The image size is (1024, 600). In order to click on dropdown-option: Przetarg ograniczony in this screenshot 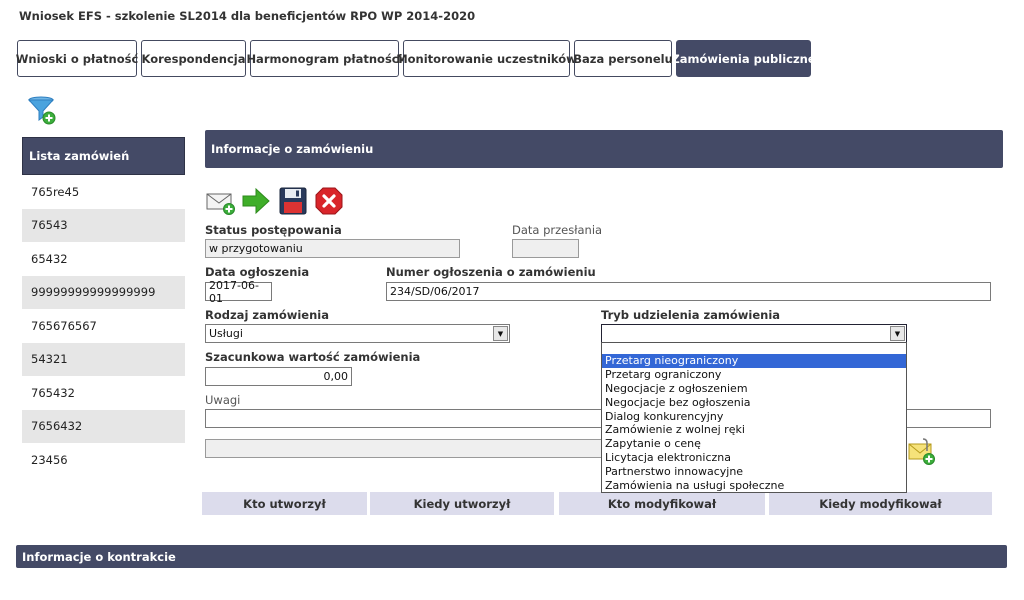, I will do `click(754, 375)`.